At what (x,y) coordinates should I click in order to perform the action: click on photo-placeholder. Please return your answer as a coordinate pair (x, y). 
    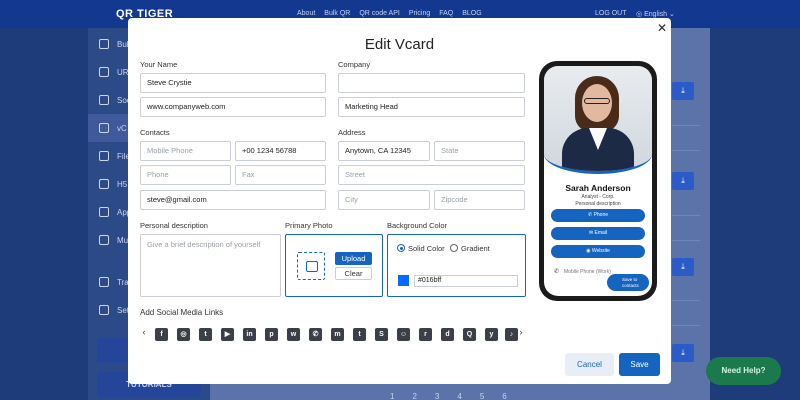
    Looking at the image, I should click on (311, 266).